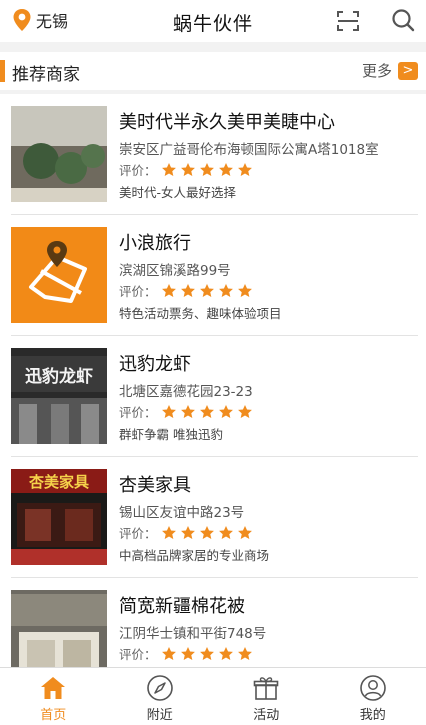 The image size is (426, 725). I want to click on merchant-address: 崇安区广益哥伦布海顿国际公寓A塔1018室, so click(249, 150).